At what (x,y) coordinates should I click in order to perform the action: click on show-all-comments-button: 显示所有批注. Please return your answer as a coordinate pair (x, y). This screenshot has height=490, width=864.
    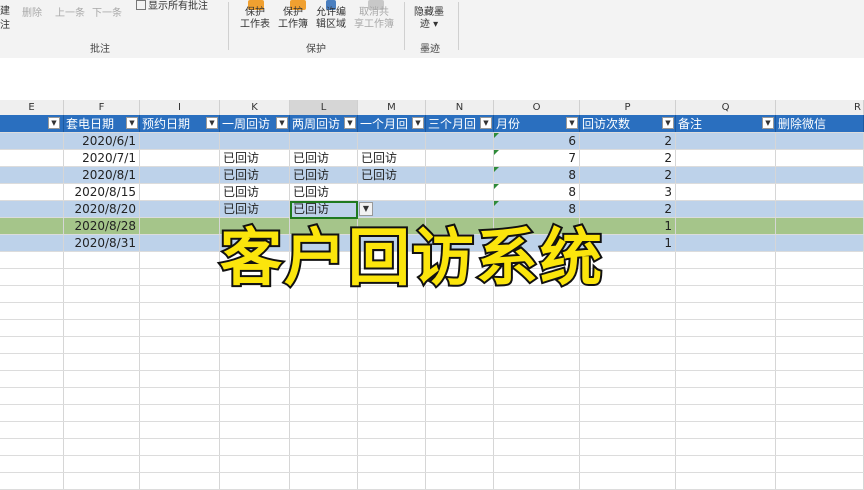
    Looking at the image, I should click on (172, 6).